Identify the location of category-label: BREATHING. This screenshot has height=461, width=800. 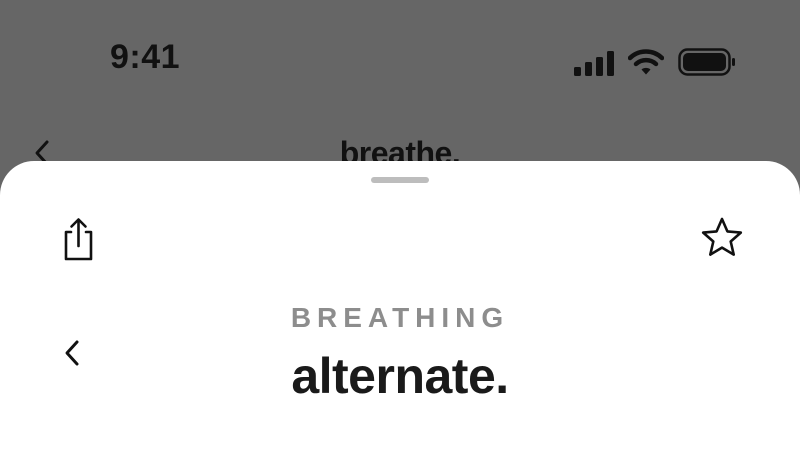
(400, 317).